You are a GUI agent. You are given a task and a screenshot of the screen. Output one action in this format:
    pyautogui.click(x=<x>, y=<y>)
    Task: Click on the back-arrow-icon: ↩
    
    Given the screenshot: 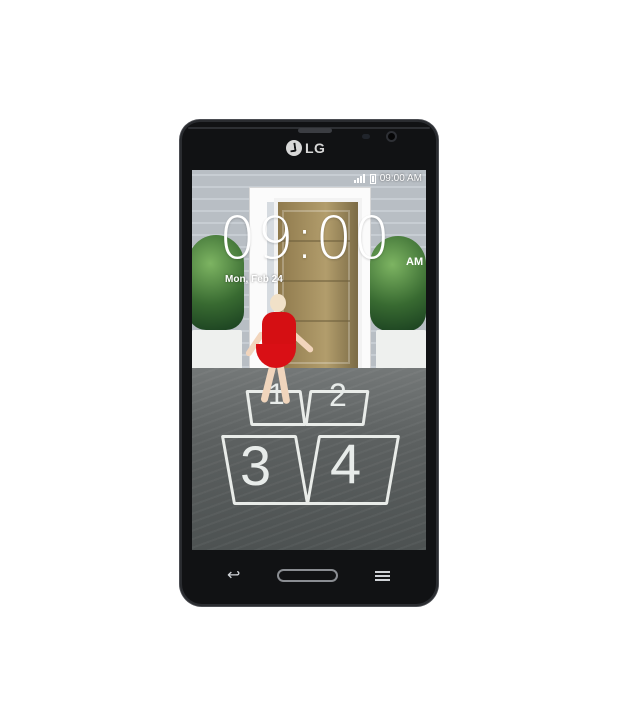 What is the action you would take?
    pyautogui.click(x=236, y=575)
    